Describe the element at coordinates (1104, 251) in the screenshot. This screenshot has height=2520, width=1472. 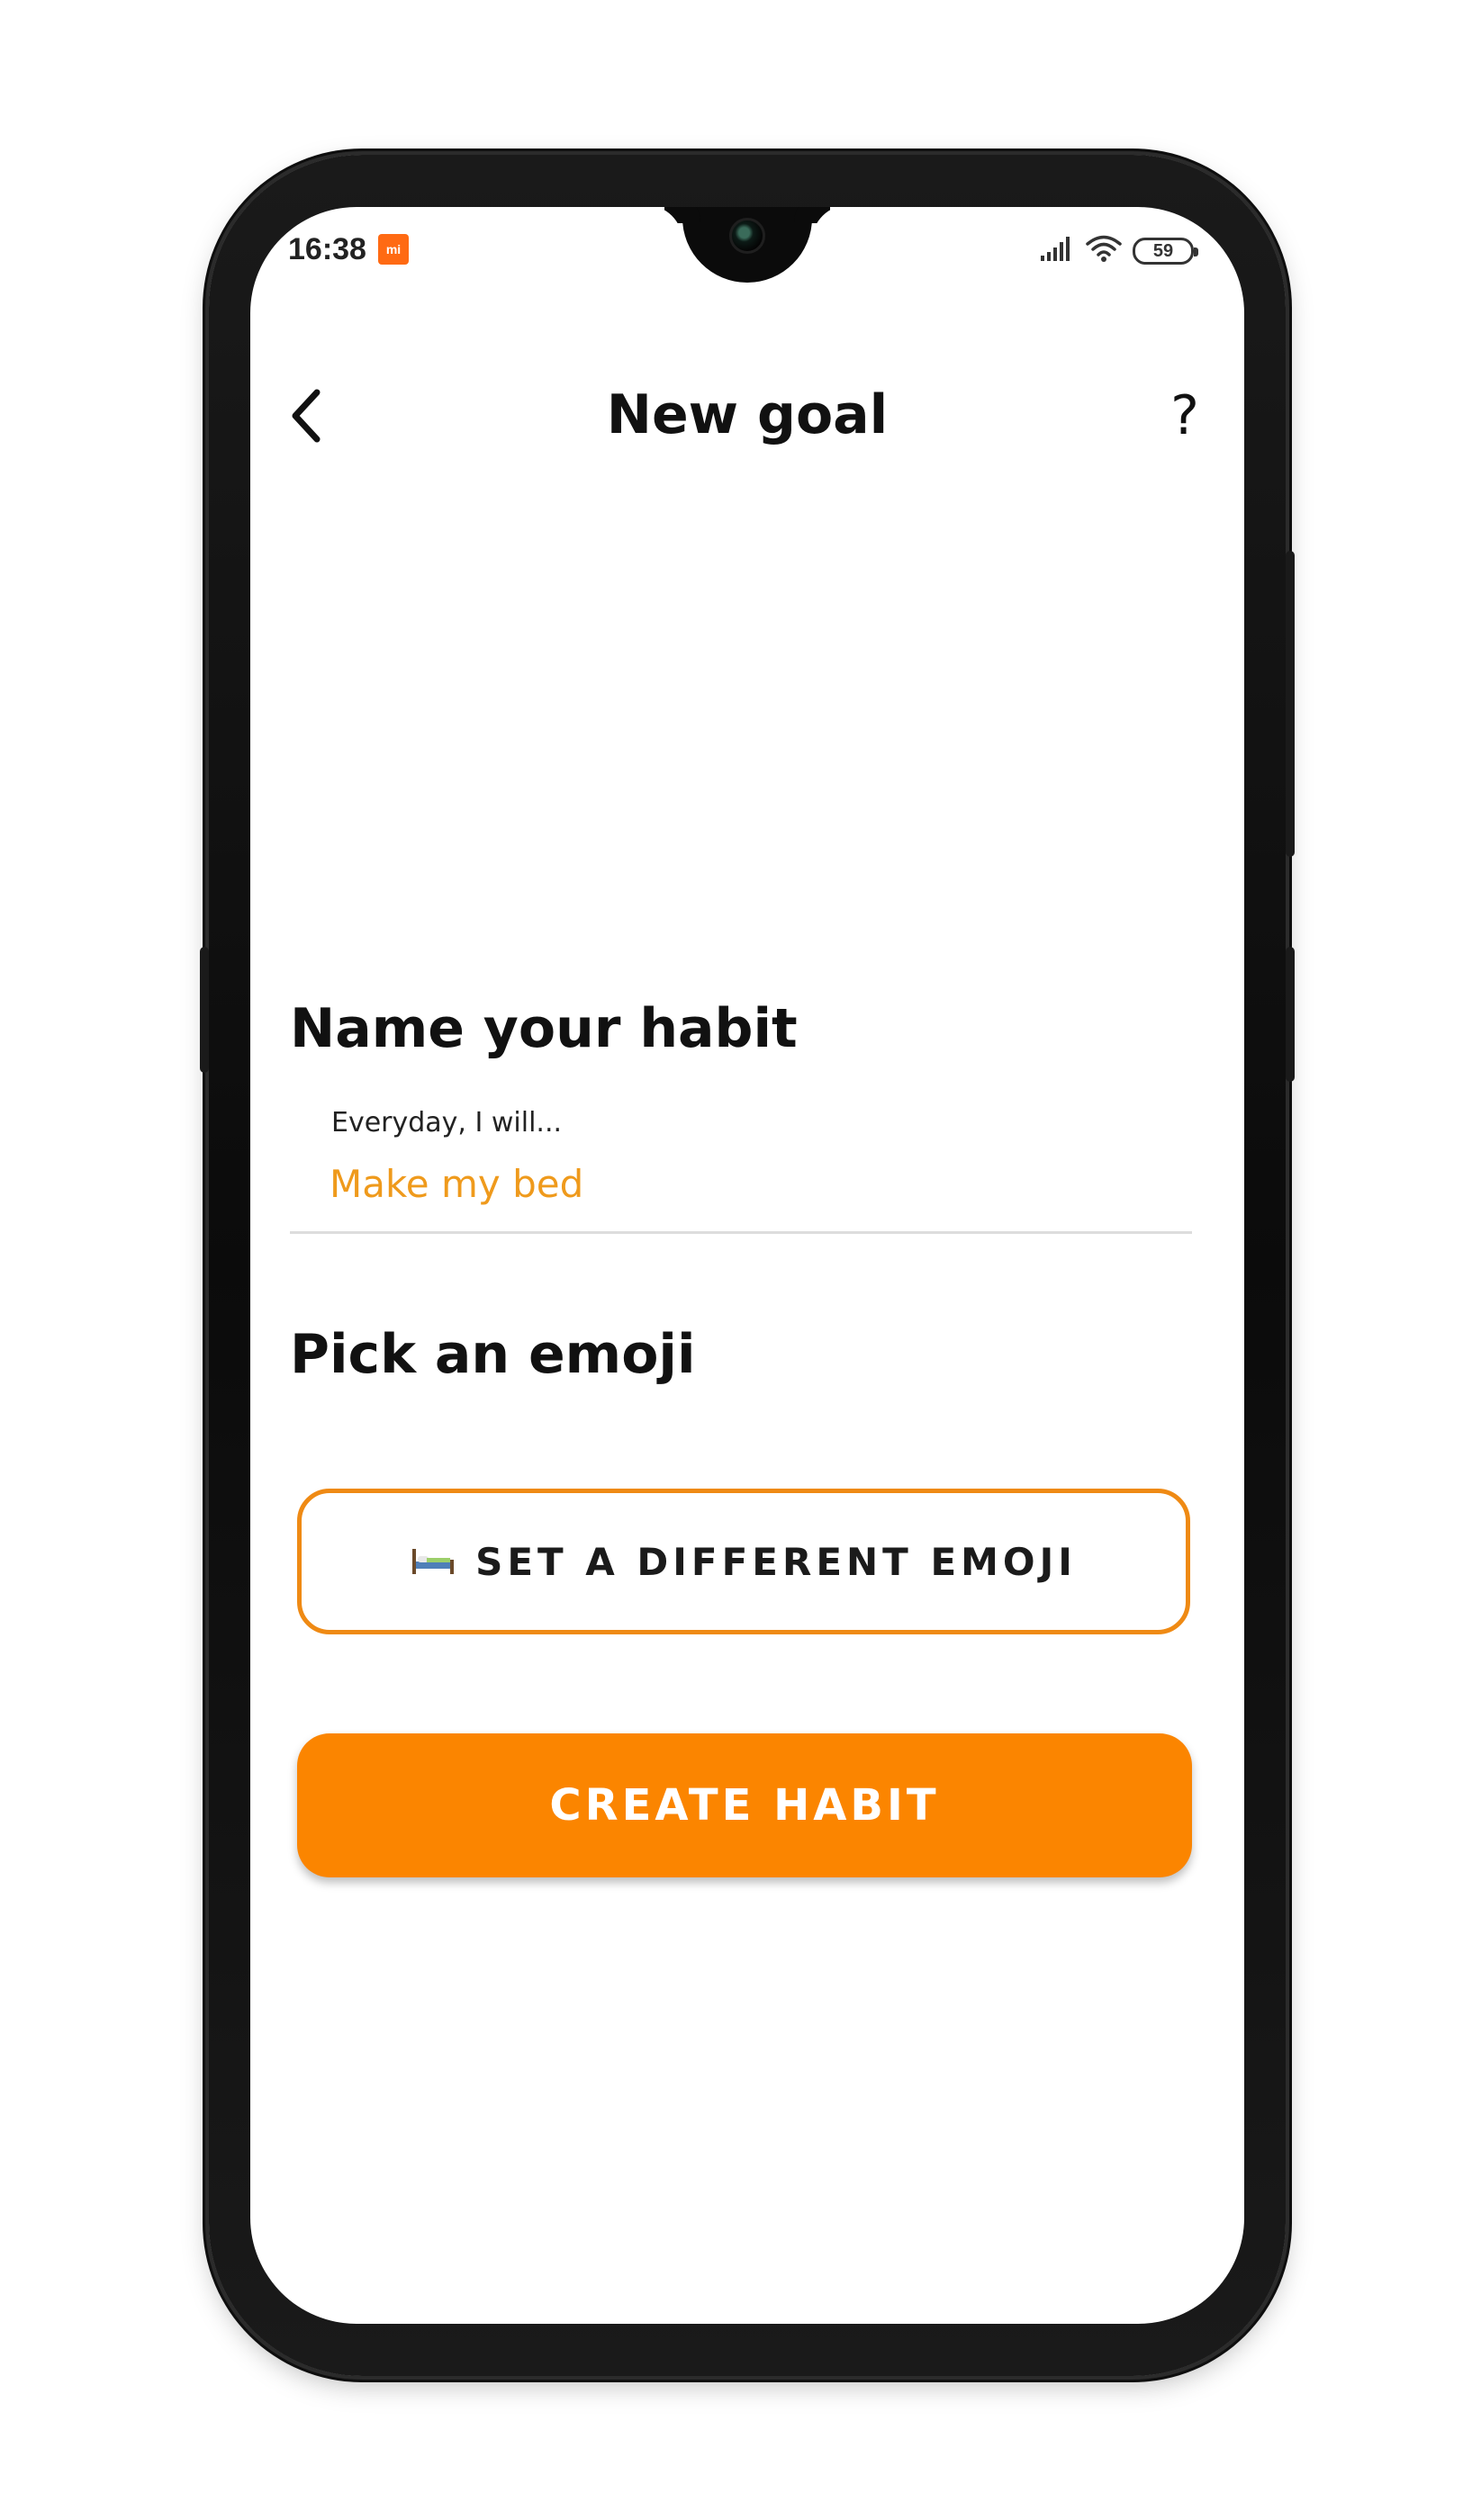
I see `wifi-icon` at that location.